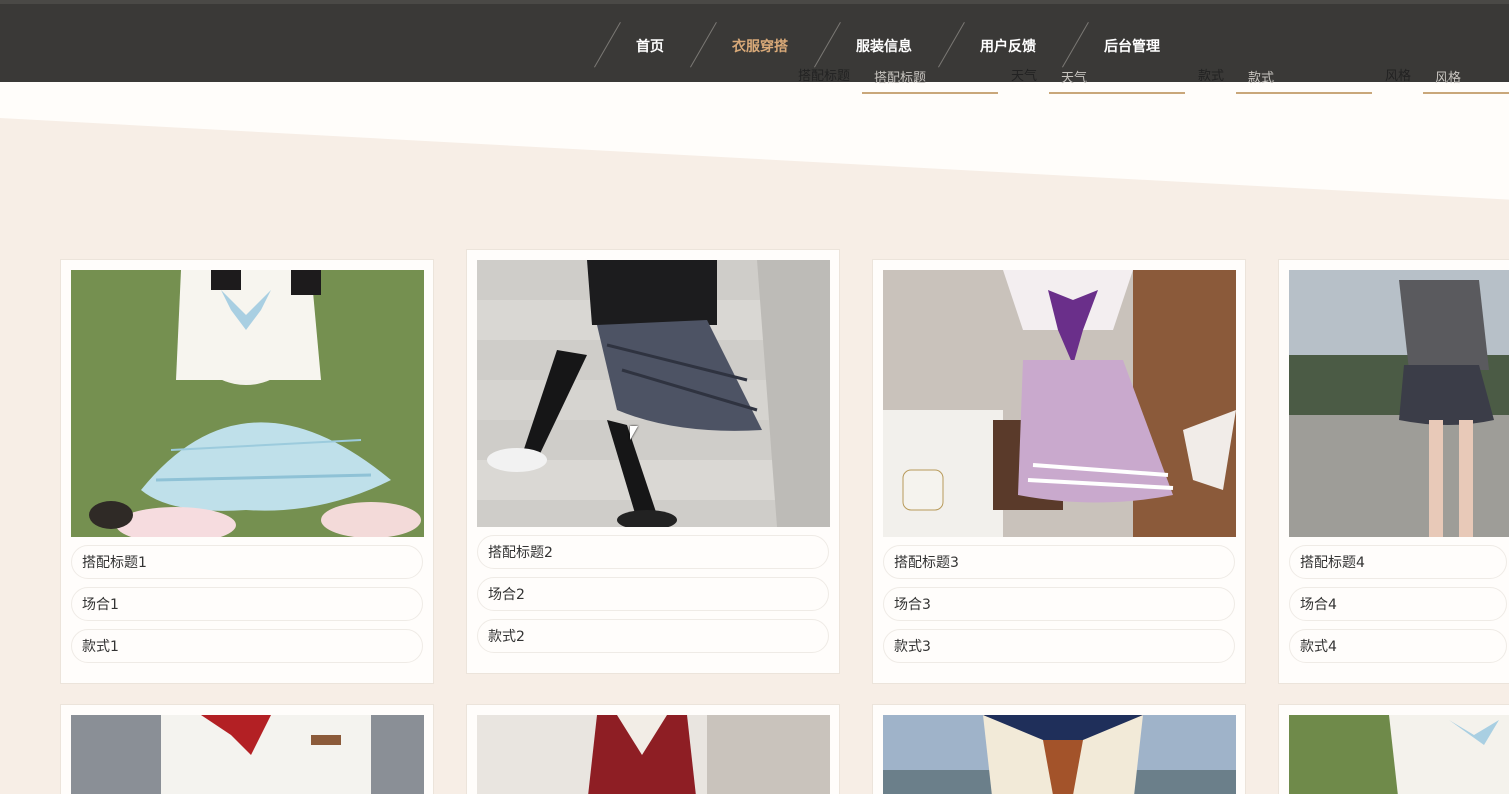 This screenshot has width=1509, height=794. Describe the element at coordinates (884, 47) in the screenshot. I see `nav-item-label: 服装信息` at that location.